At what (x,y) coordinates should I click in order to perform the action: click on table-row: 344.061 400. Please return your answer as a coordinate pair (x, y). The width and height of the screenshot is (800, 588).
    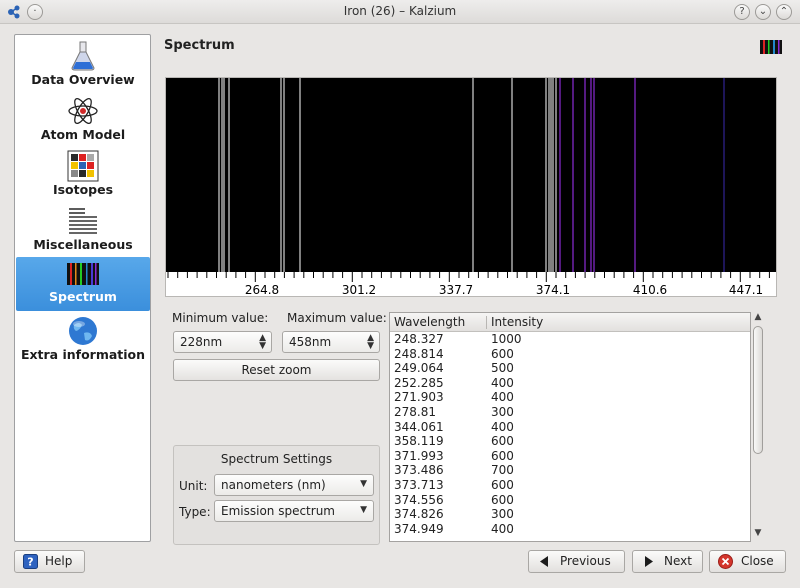
    Looking at the image, I should click on (570, 427).